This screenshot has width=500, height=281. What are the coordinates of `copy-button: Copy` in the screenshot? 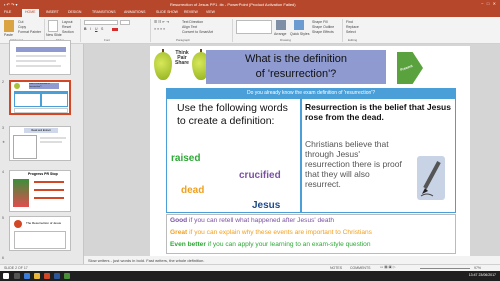 It's located at (22, 27).